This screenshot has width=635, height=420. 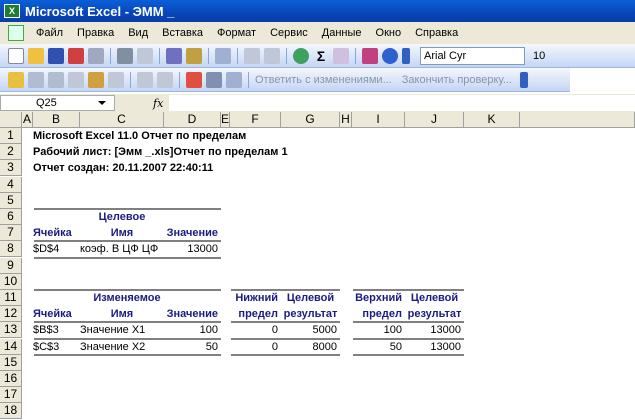 I want to click on row-header-14: 14, so click(x=11, y=346).